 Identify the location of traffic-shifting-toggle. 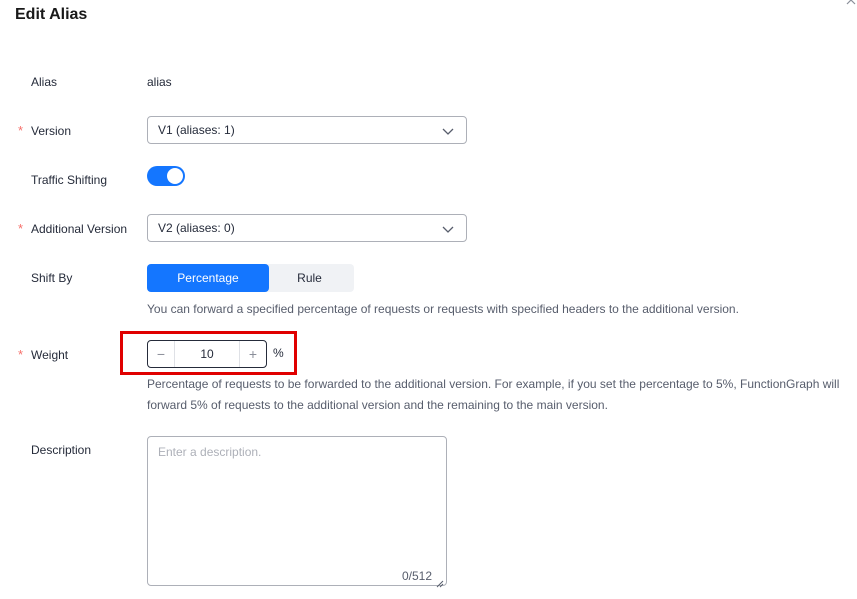
(166, 176).